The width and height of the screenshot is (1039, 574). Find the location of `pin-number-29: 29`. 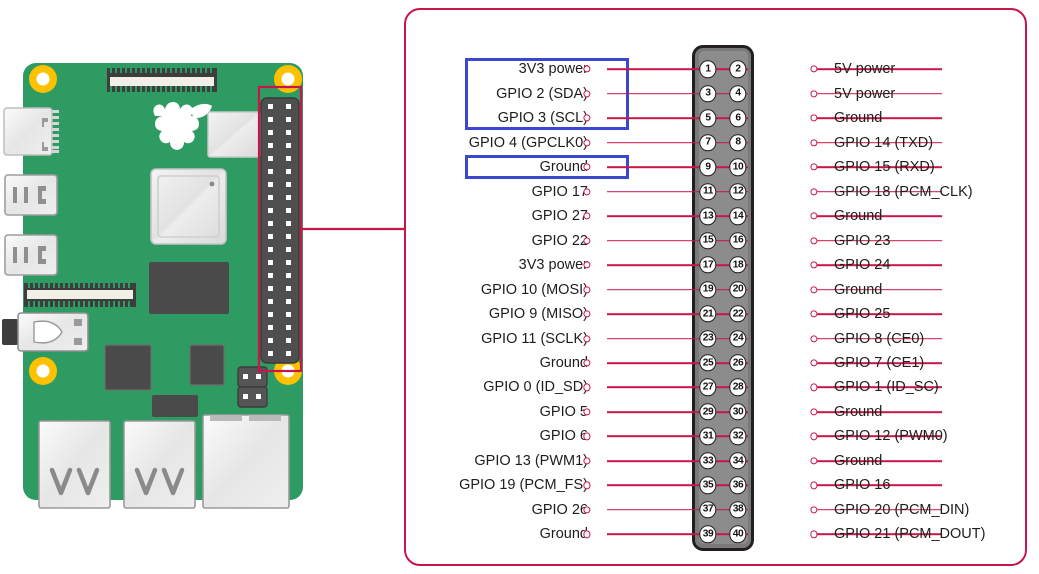

pin-number-29: 29 is located at coordinates (708, 412).